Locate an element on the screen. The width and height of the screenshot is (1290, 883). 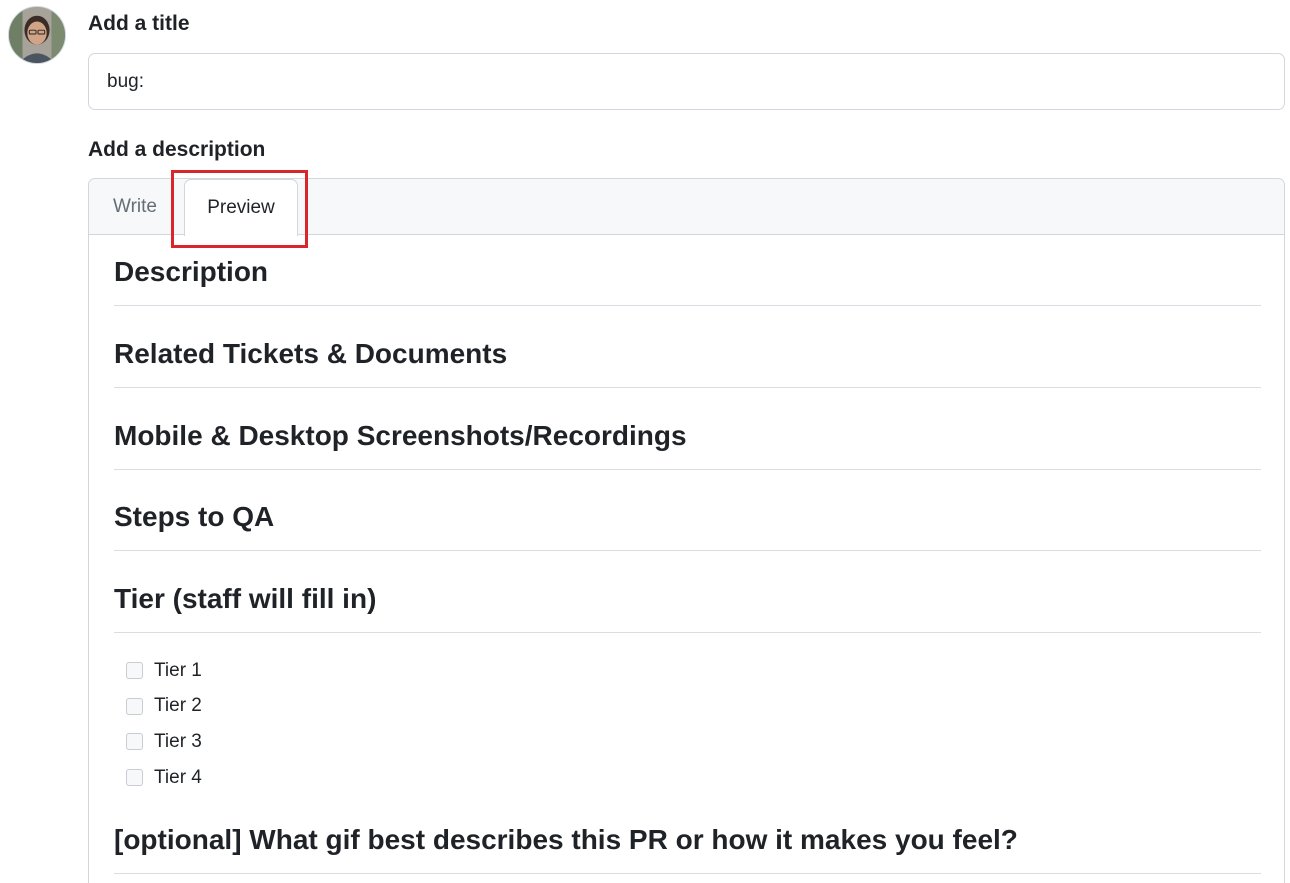
list-item: Tier 4 is located at coordinates (164, 778).